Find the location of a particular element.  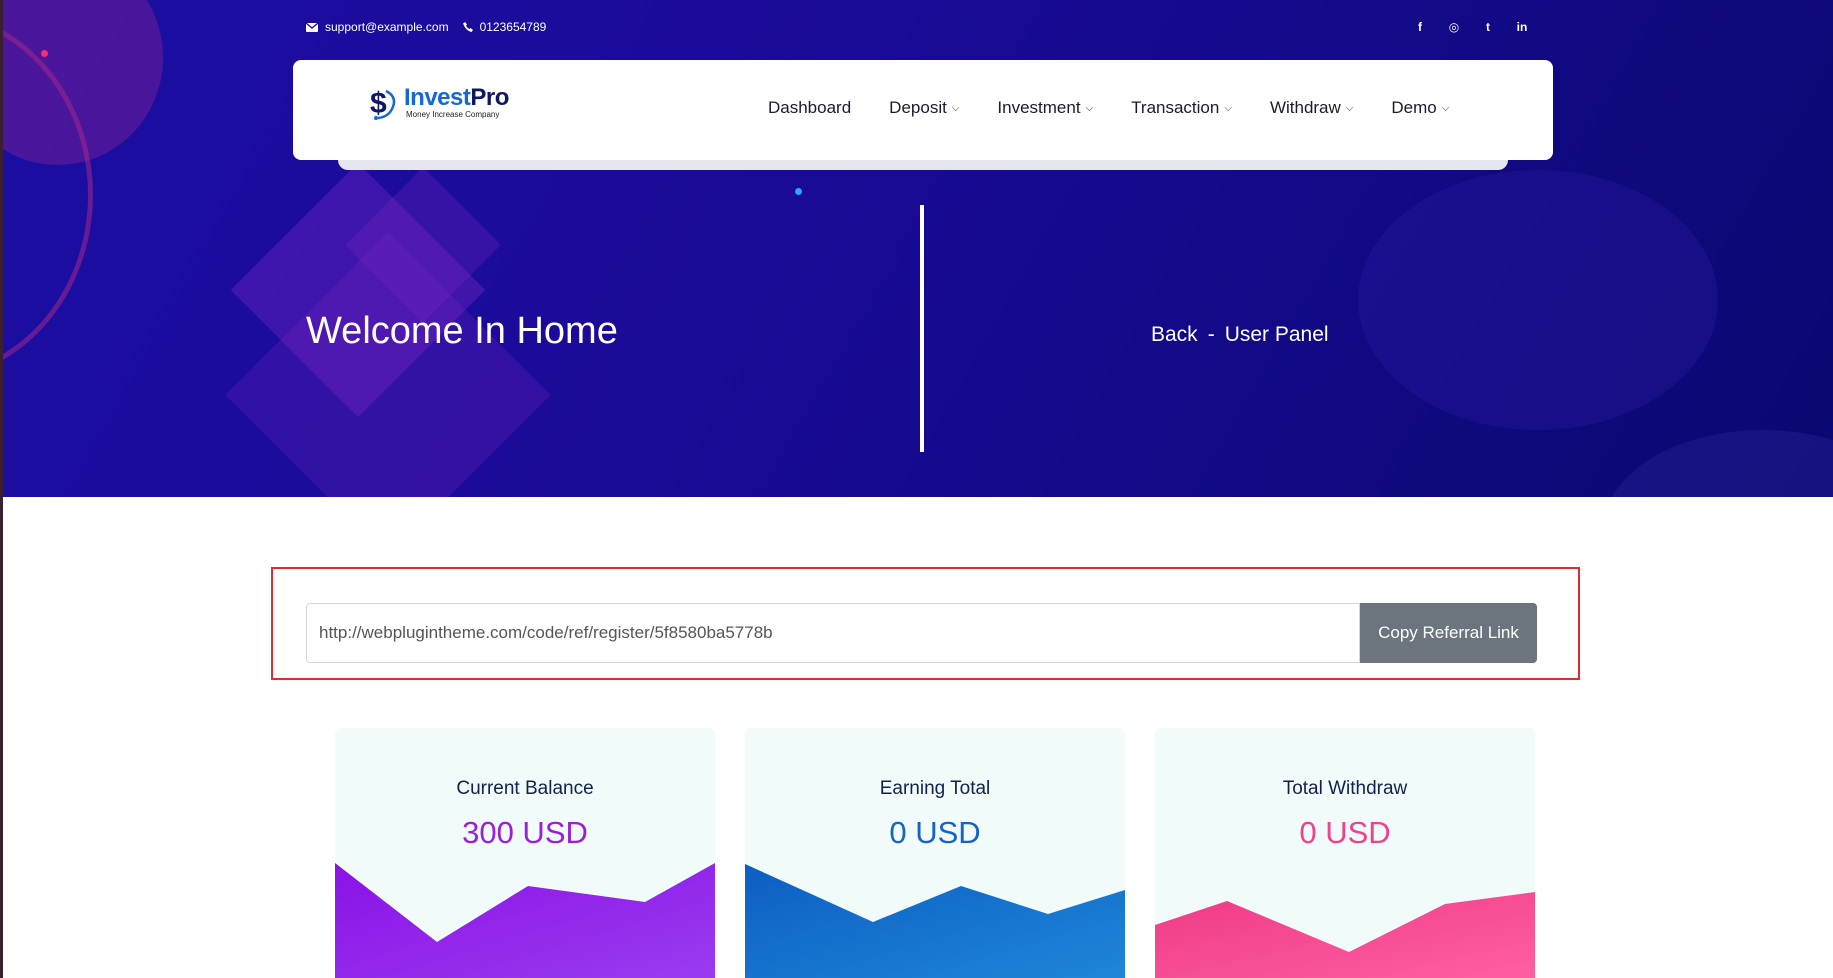

contact-phone: 0123654789 is located at coordinates (504, 27).